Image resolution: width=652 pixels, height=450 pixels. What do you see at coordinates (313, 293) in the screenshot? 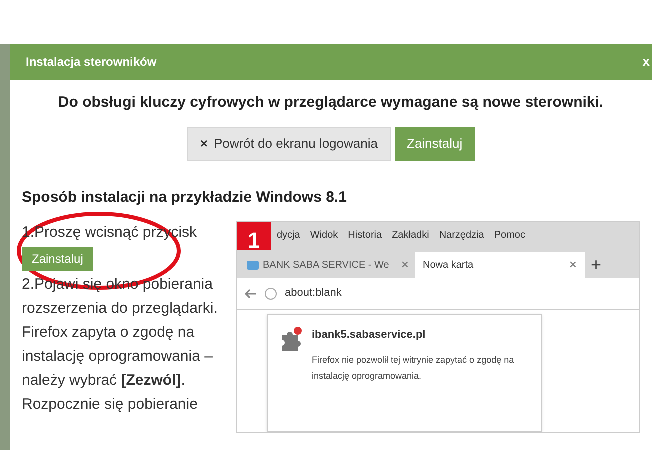
I see `address-field: about:blank` at bounding box center [313, 293].